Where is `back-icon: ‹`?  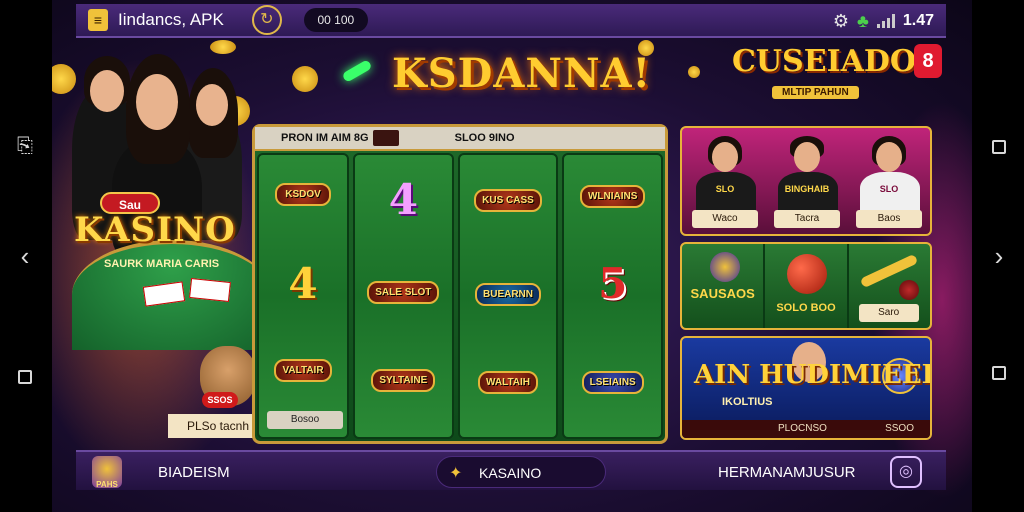 back-icon: ‹ is located at coordinates (25, 256).